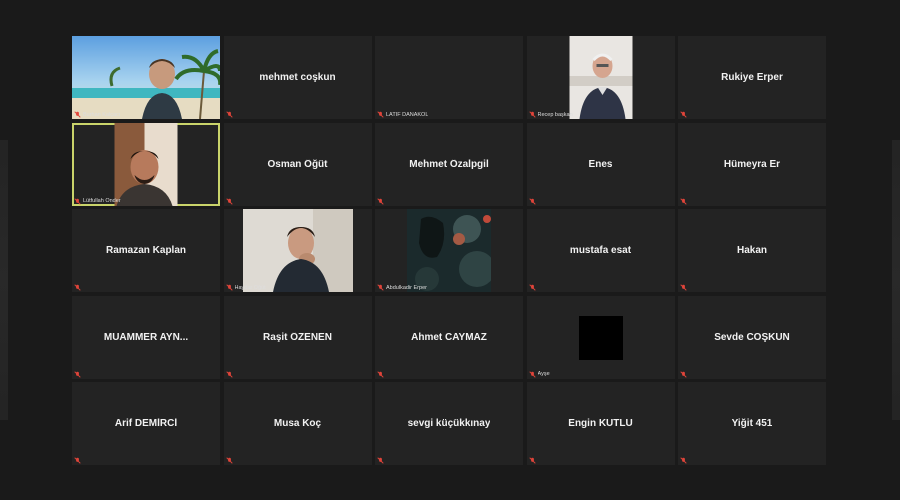  I want to click on participant-name: Enes, so click(600, 164).